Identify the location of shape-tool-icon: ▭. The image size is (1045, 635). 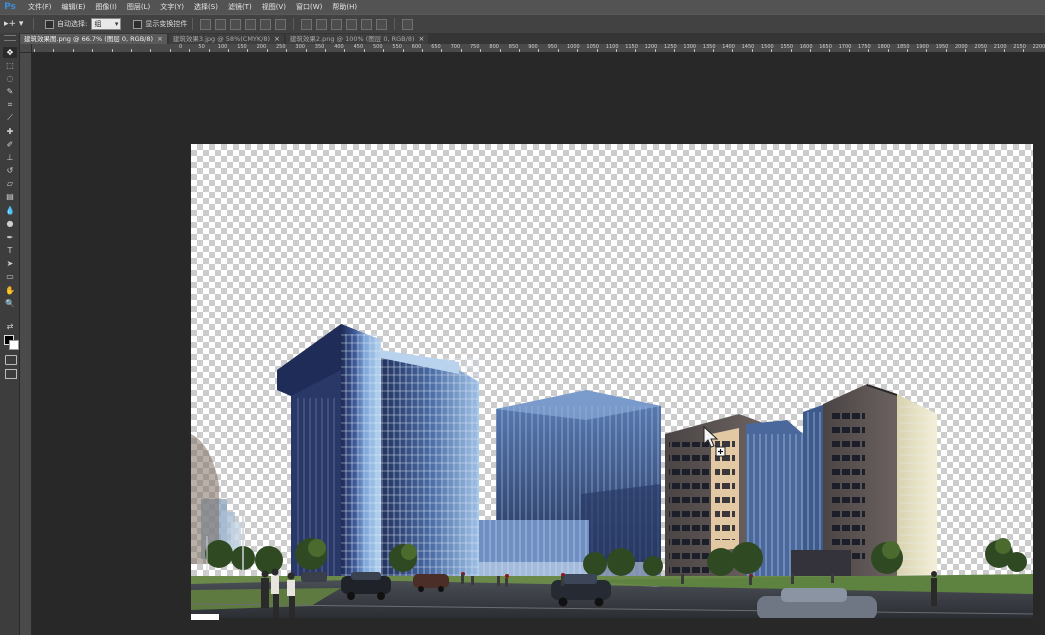
(10, 276).